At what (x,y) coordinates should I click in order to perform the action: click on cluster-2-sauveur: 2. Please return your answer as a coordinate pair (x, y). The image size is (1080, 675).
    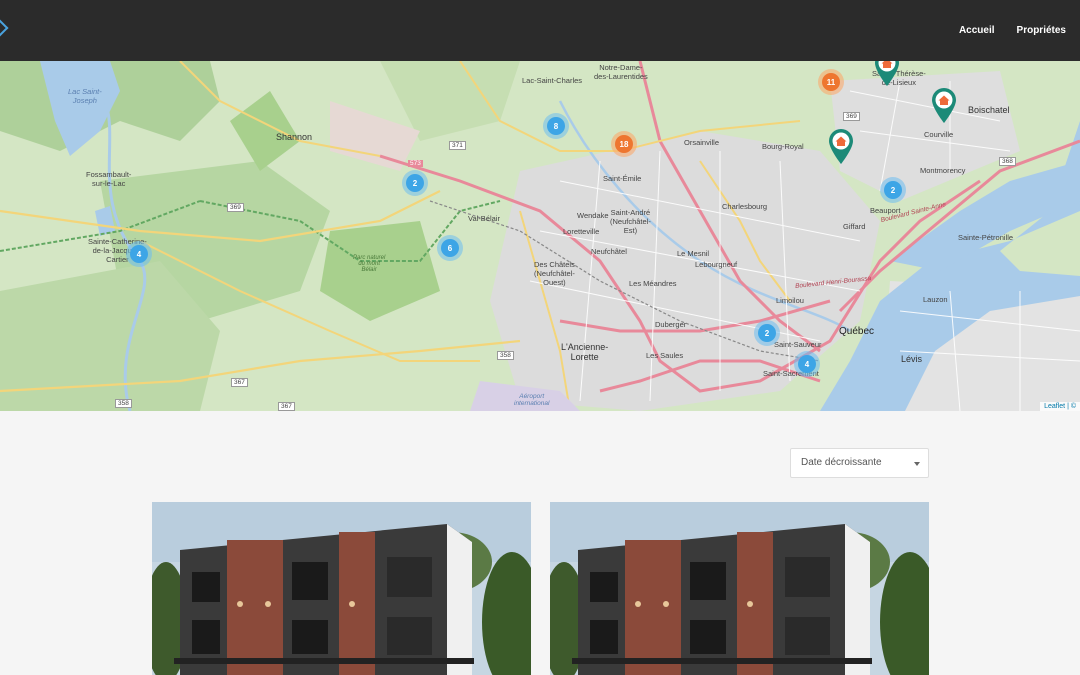
    Looking at the image, I should click on (767, 333).